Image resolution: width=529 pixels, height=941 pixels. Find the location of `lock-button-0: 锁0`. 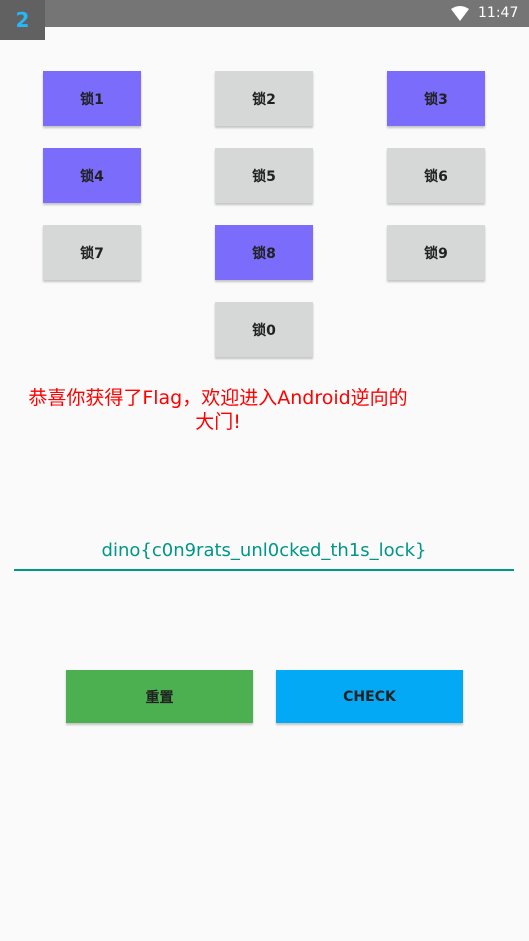

lock-button-0: 锁0 is located at coordinates (264, 329).